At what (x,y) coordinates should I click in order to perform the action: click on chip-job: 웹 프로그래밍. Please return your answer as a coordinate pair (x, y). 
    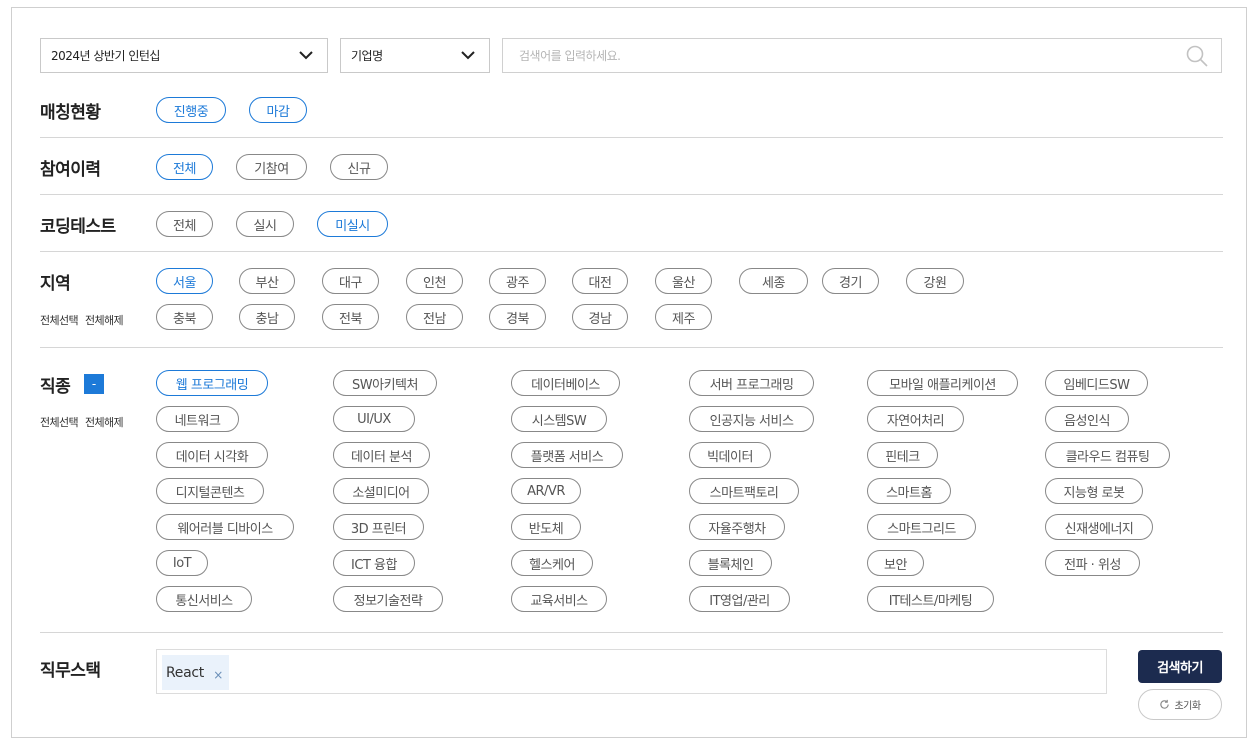
    Looking at the image, I should click on (212, 383).